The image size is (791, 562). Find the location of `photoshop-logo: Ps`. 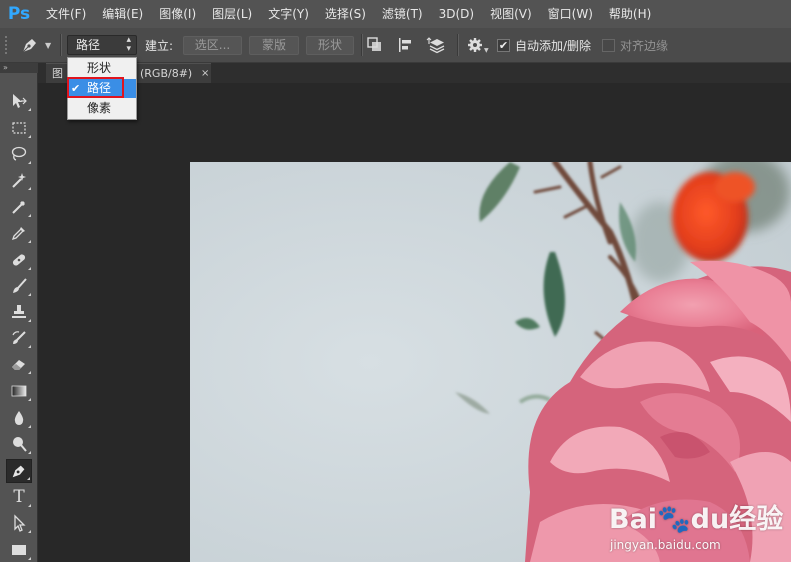

photoshop-logo: Ps is located at coordinates (19, 14).